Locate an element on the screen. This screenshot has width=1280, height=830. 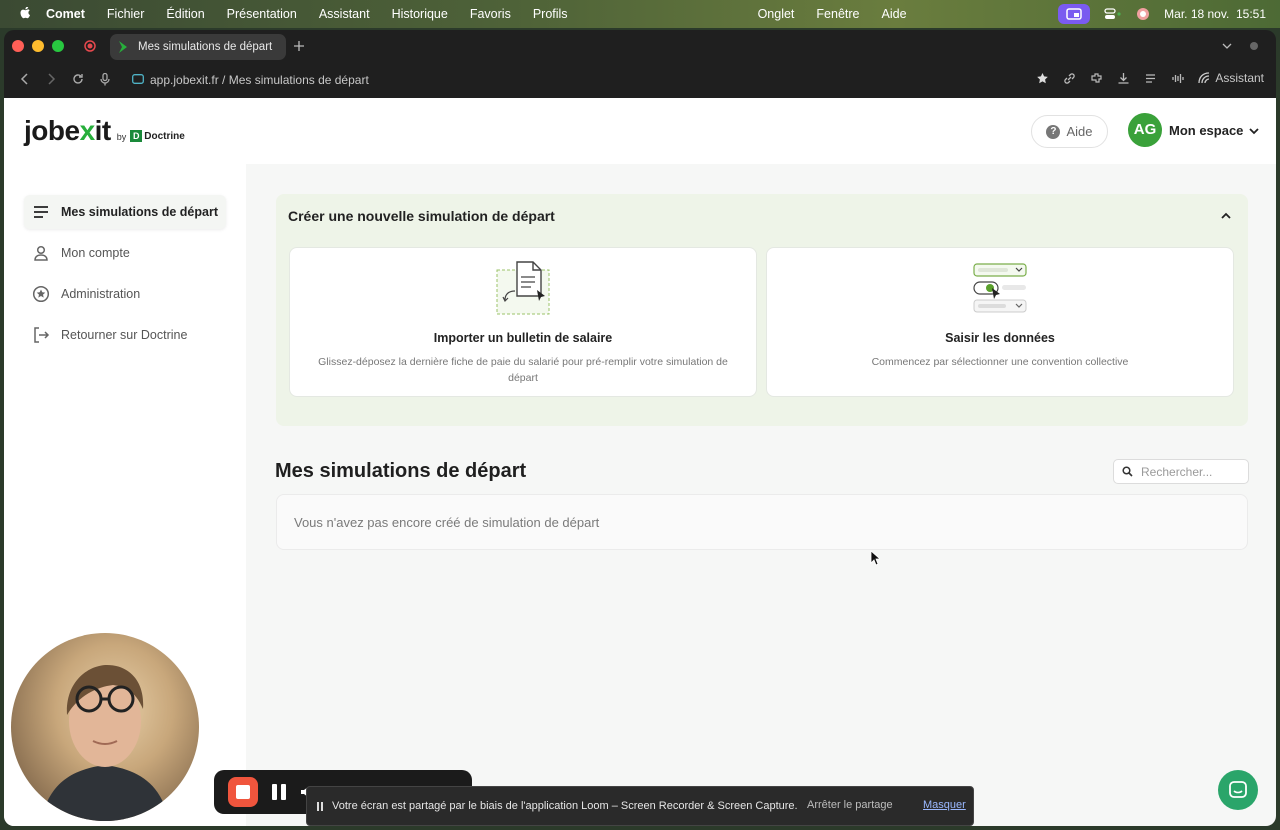
menu-aide: Aide is located at coordinates (894, 14).